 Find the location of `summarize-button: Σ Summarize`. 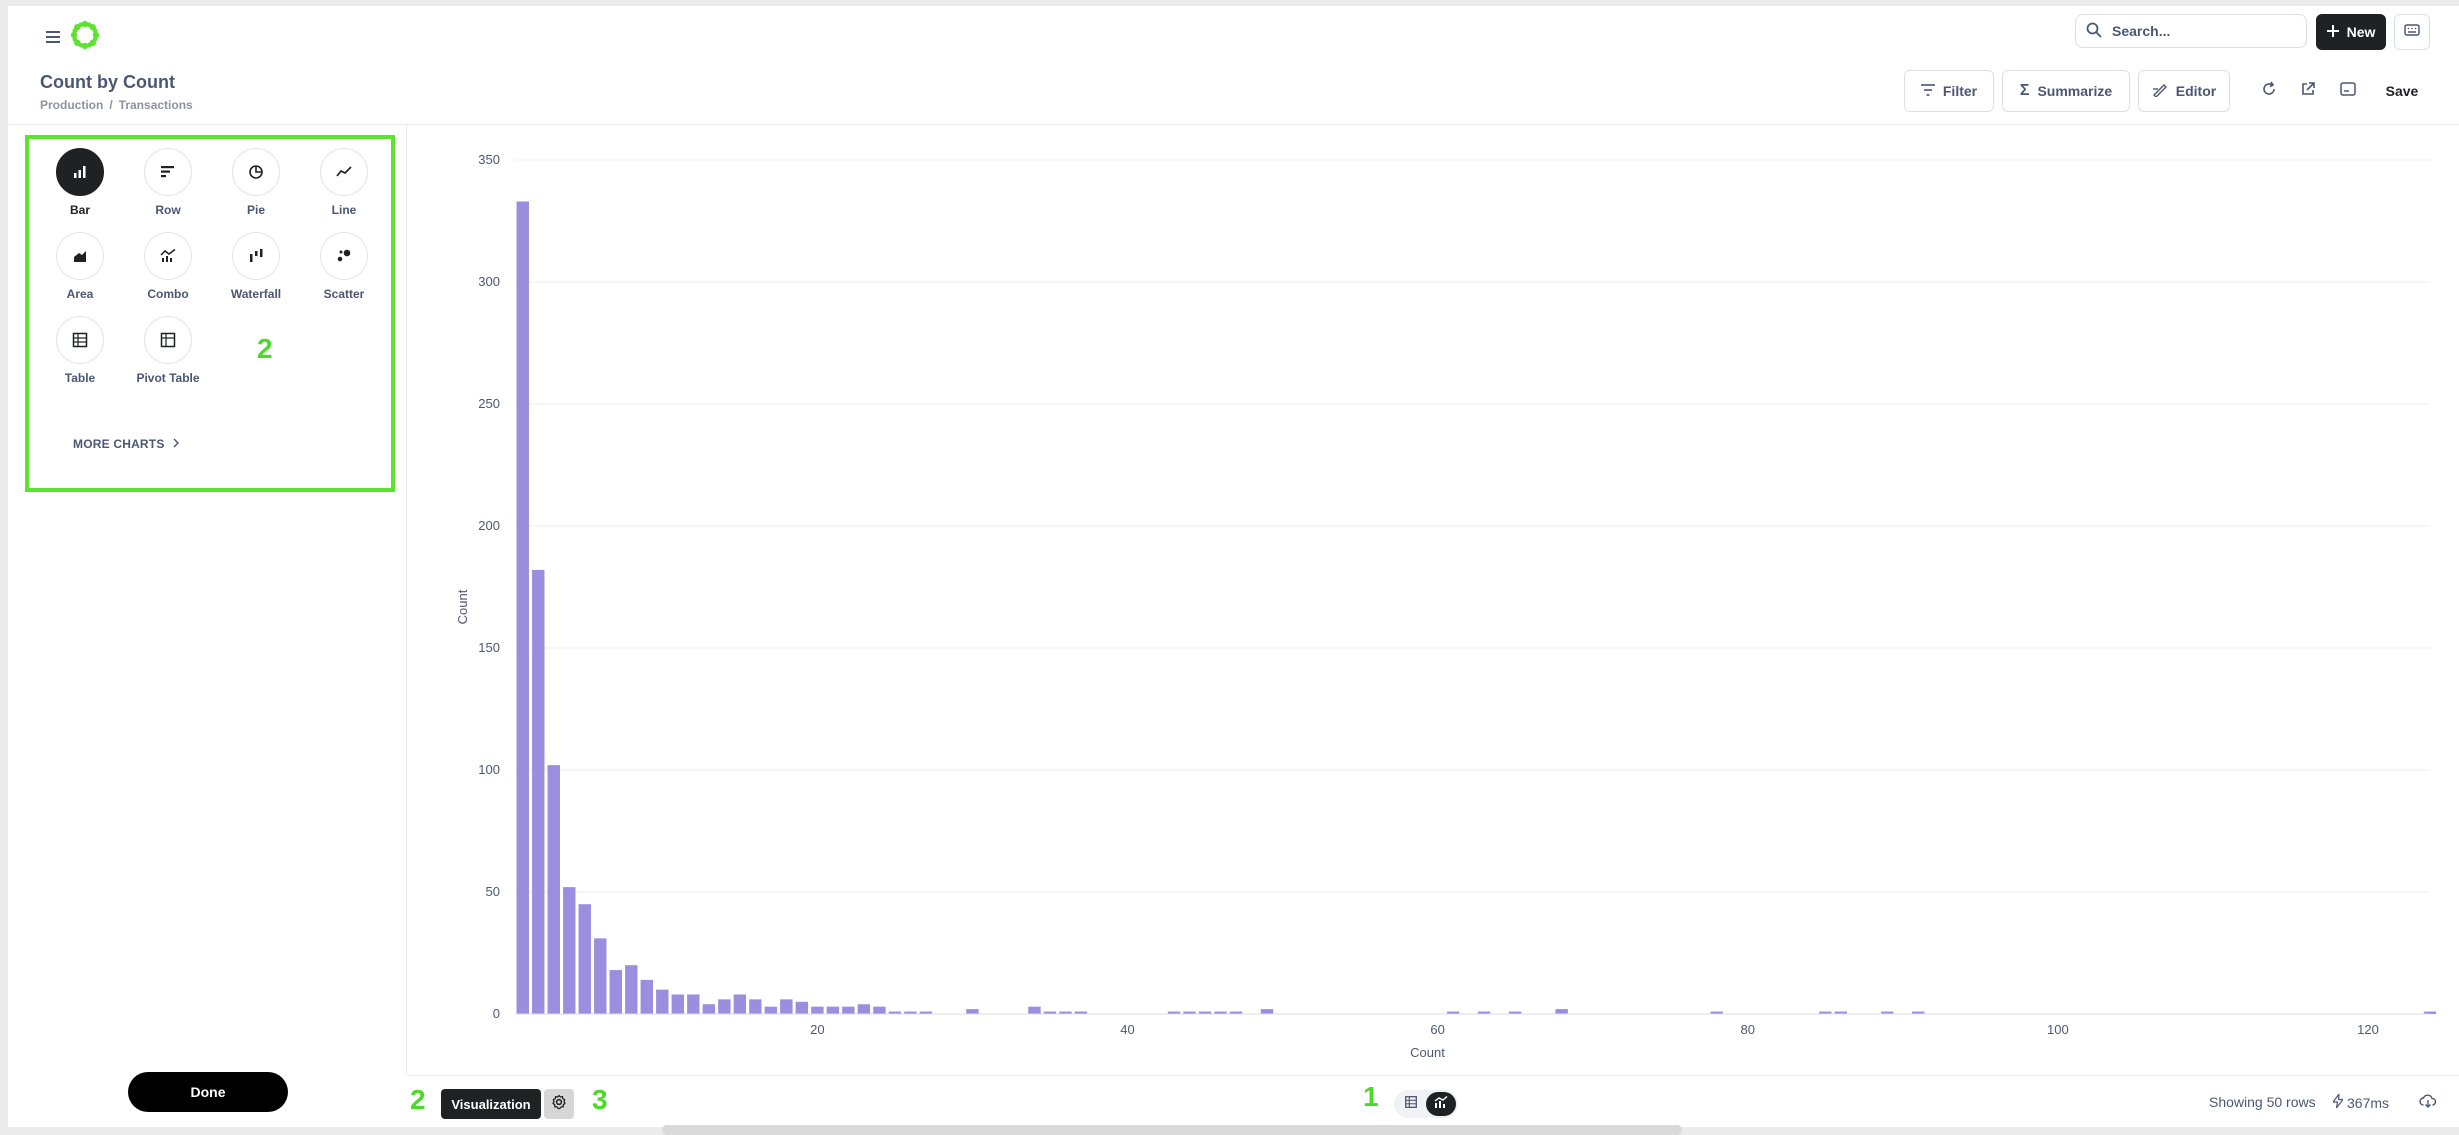

summarize-button: Σ Summarize is located at coordinates (2066, 91).